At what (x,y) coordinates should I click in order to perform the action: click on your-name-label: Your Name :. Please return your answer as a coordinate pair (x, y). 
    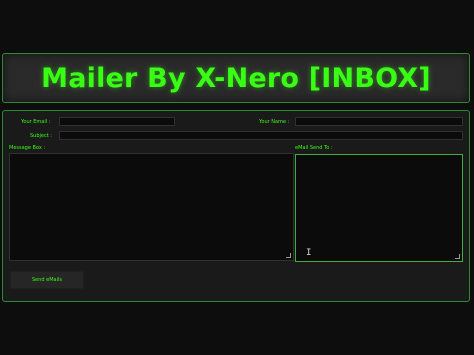
    Looking at the image, I should click on (274, 122).